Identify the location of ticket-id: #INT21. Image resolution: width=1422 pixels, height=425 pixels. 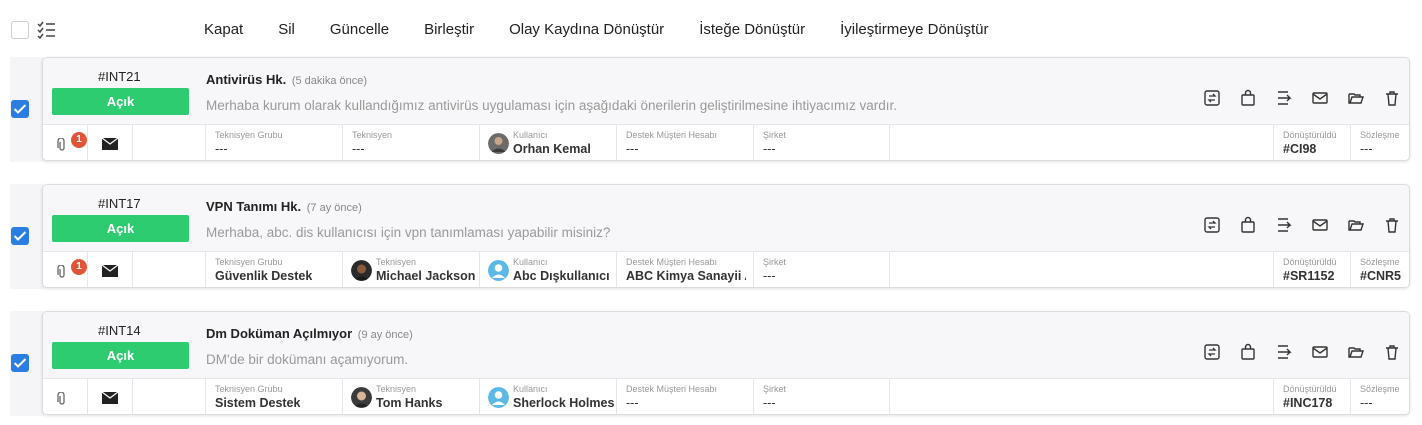
(119, 76).